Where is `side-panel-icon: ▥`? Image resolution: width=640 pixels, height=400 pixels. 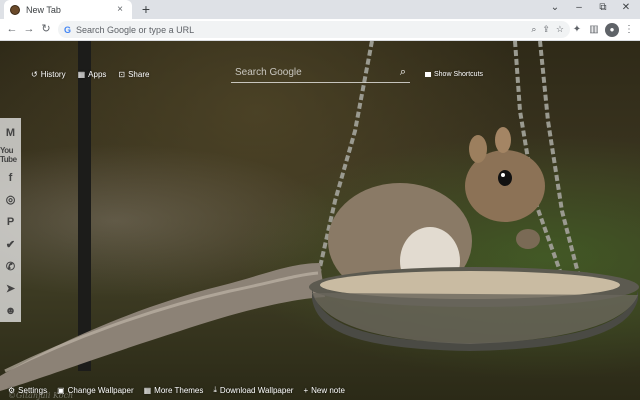
side-panel-icon: ▥ is located at coordinates (594, 30).